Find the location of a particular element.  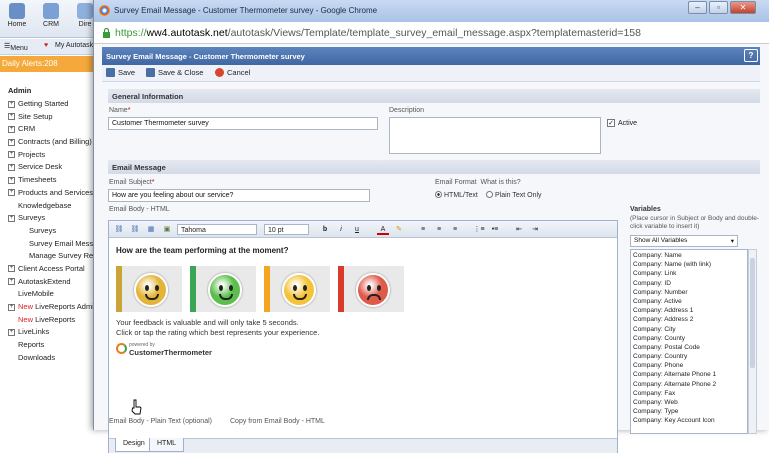

variable-item: Company: Name is located at coordinates (689, 255).